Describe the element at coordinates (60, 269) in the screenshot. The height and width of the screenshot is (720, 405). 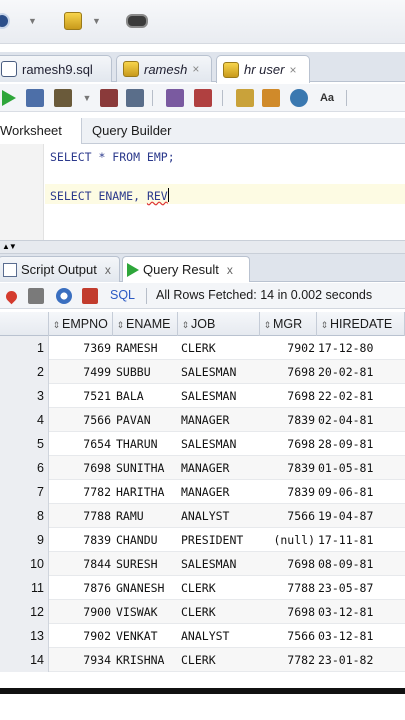
I see `tab-script-output: Script Output x` at that location.